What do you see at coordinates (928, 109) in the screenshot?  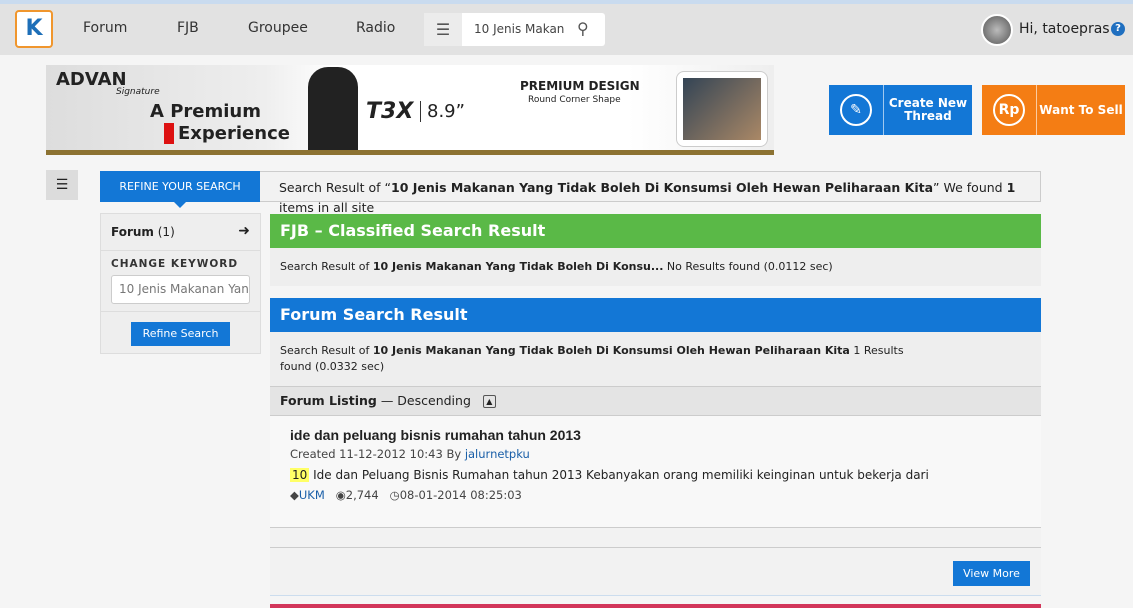 I see `create-thread-label: Create New Thread` at bounding box center [928, 109].